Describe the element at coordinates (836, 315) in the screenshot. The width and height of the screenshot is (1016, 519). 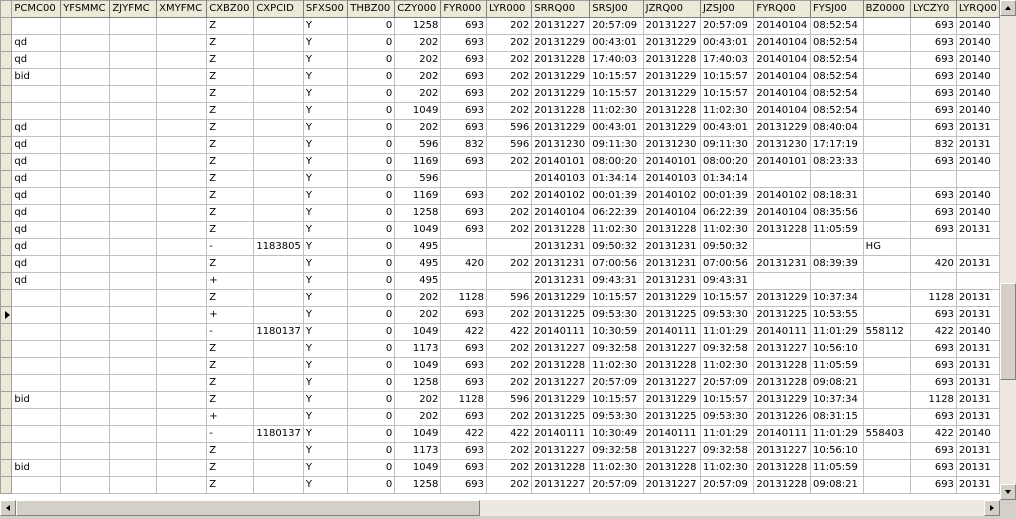
I see `grid-cell: 10:53:55` at that location.